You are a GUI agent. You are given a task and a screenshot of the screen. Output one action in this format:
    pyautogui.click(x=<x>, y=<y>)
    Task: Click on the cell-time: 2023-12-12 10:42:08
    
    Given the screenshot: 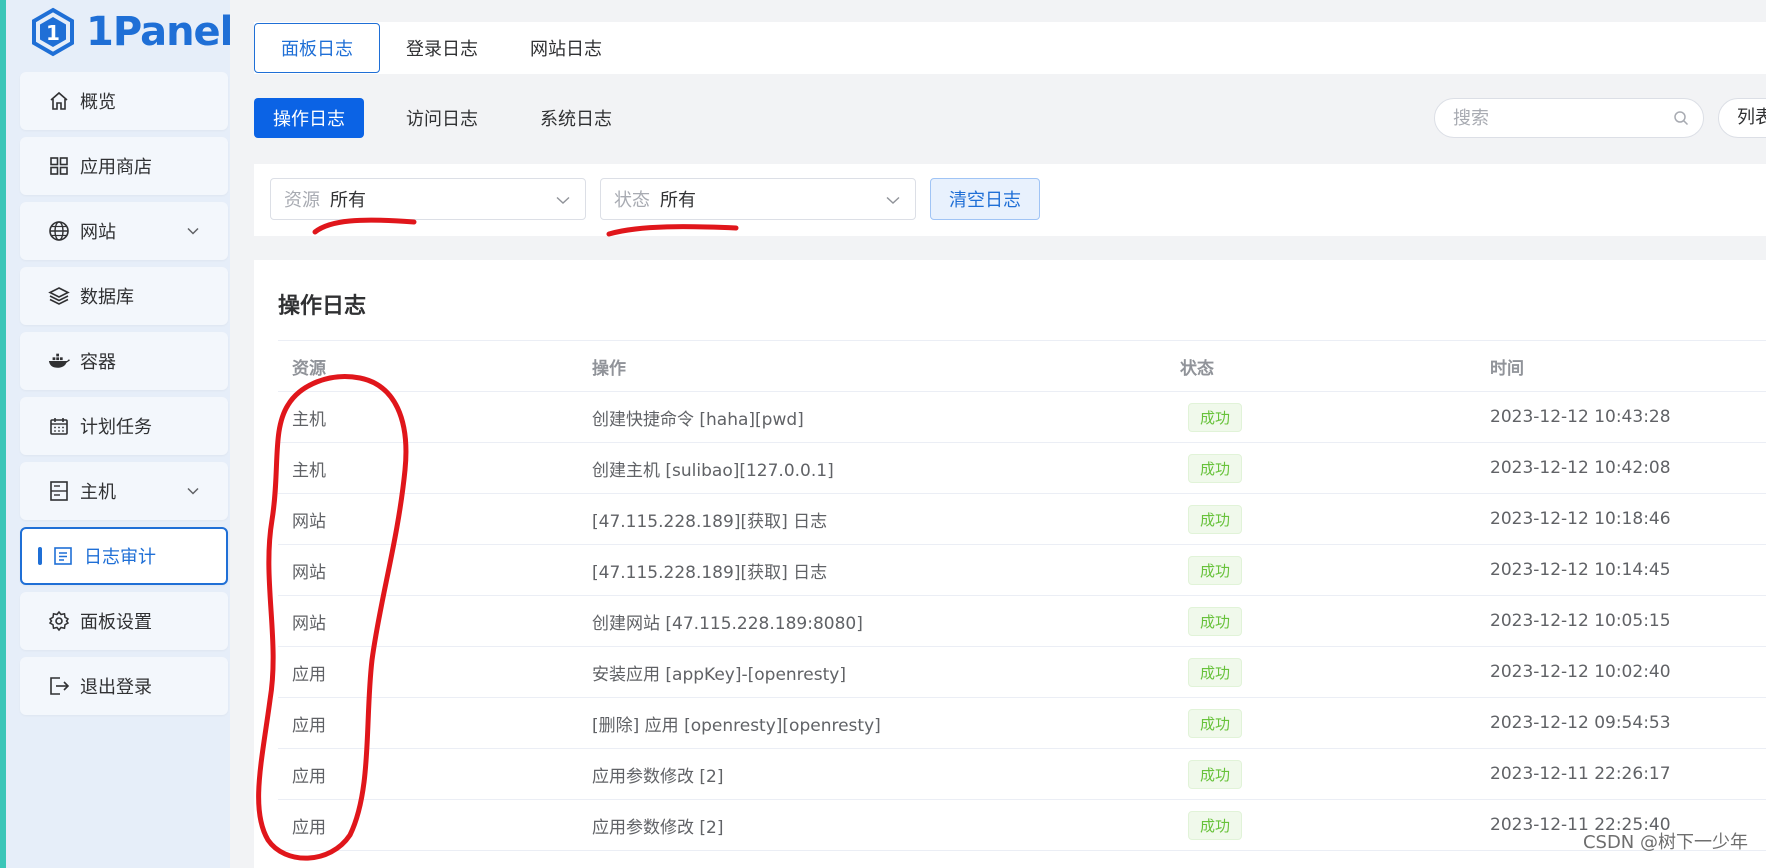 What is the action you would take?
    pyautogui.click(x=1580, y=468)
    